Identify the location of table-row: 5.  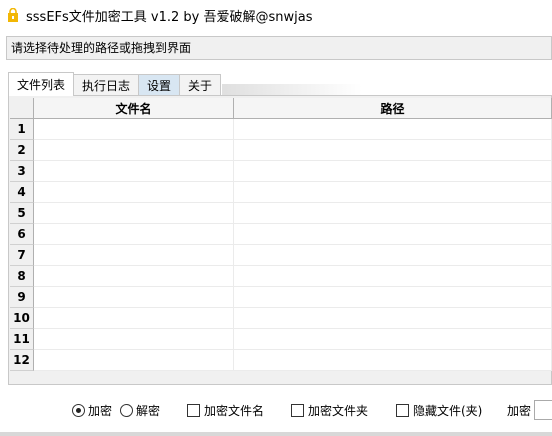
(281, 213).